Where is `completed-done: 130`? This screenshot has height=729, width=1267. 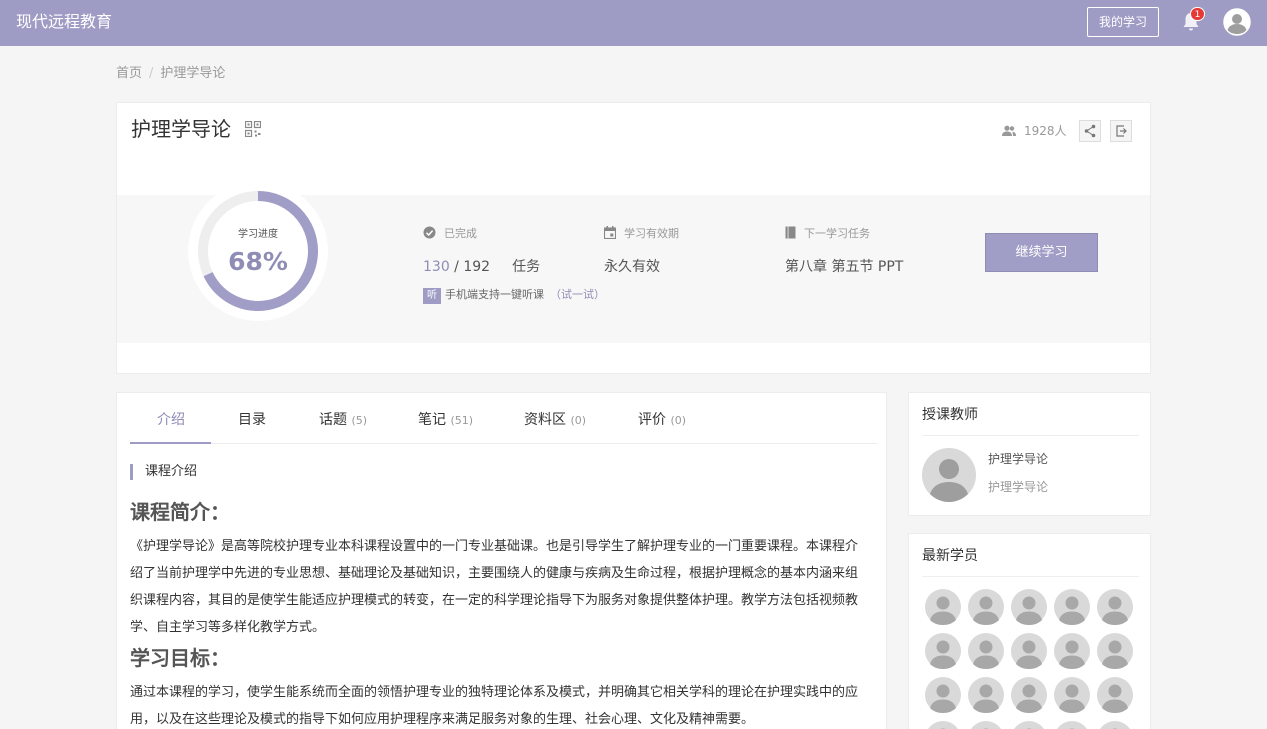
completed-done: 130 is located at coordinates (436, 267).